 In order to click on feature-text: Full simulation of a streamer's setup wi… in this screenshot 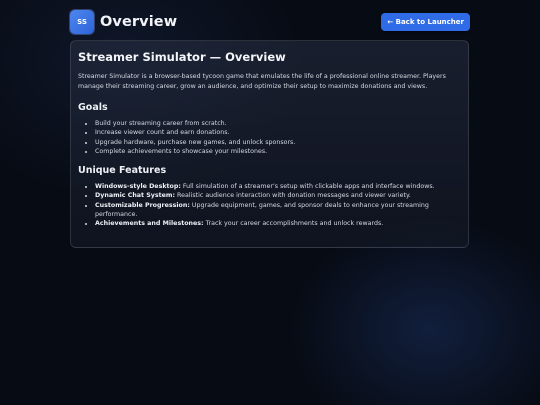, I will do `click(308, 187)`.